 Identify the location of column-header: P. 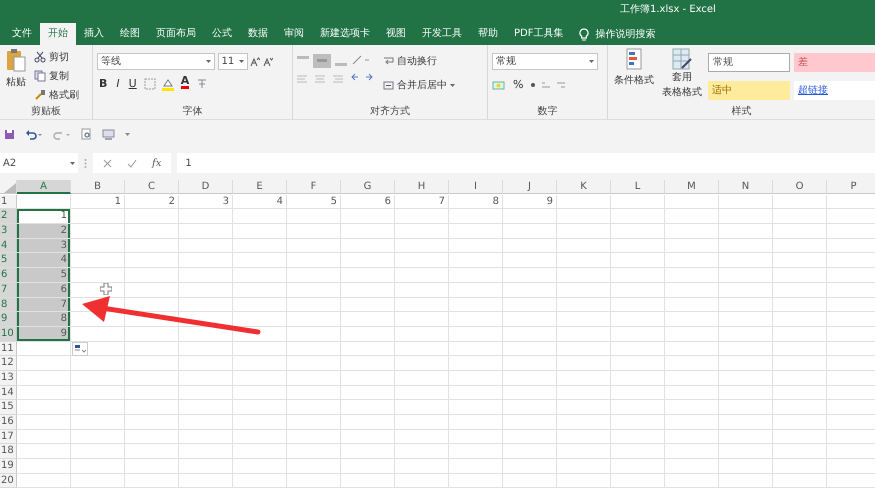
(851, 187).